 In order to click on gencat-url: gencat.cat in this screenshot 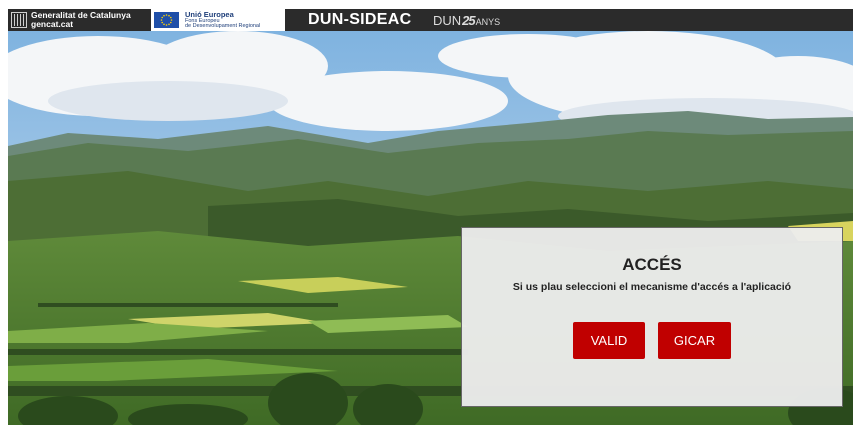, I will do `click(52, 24)`.